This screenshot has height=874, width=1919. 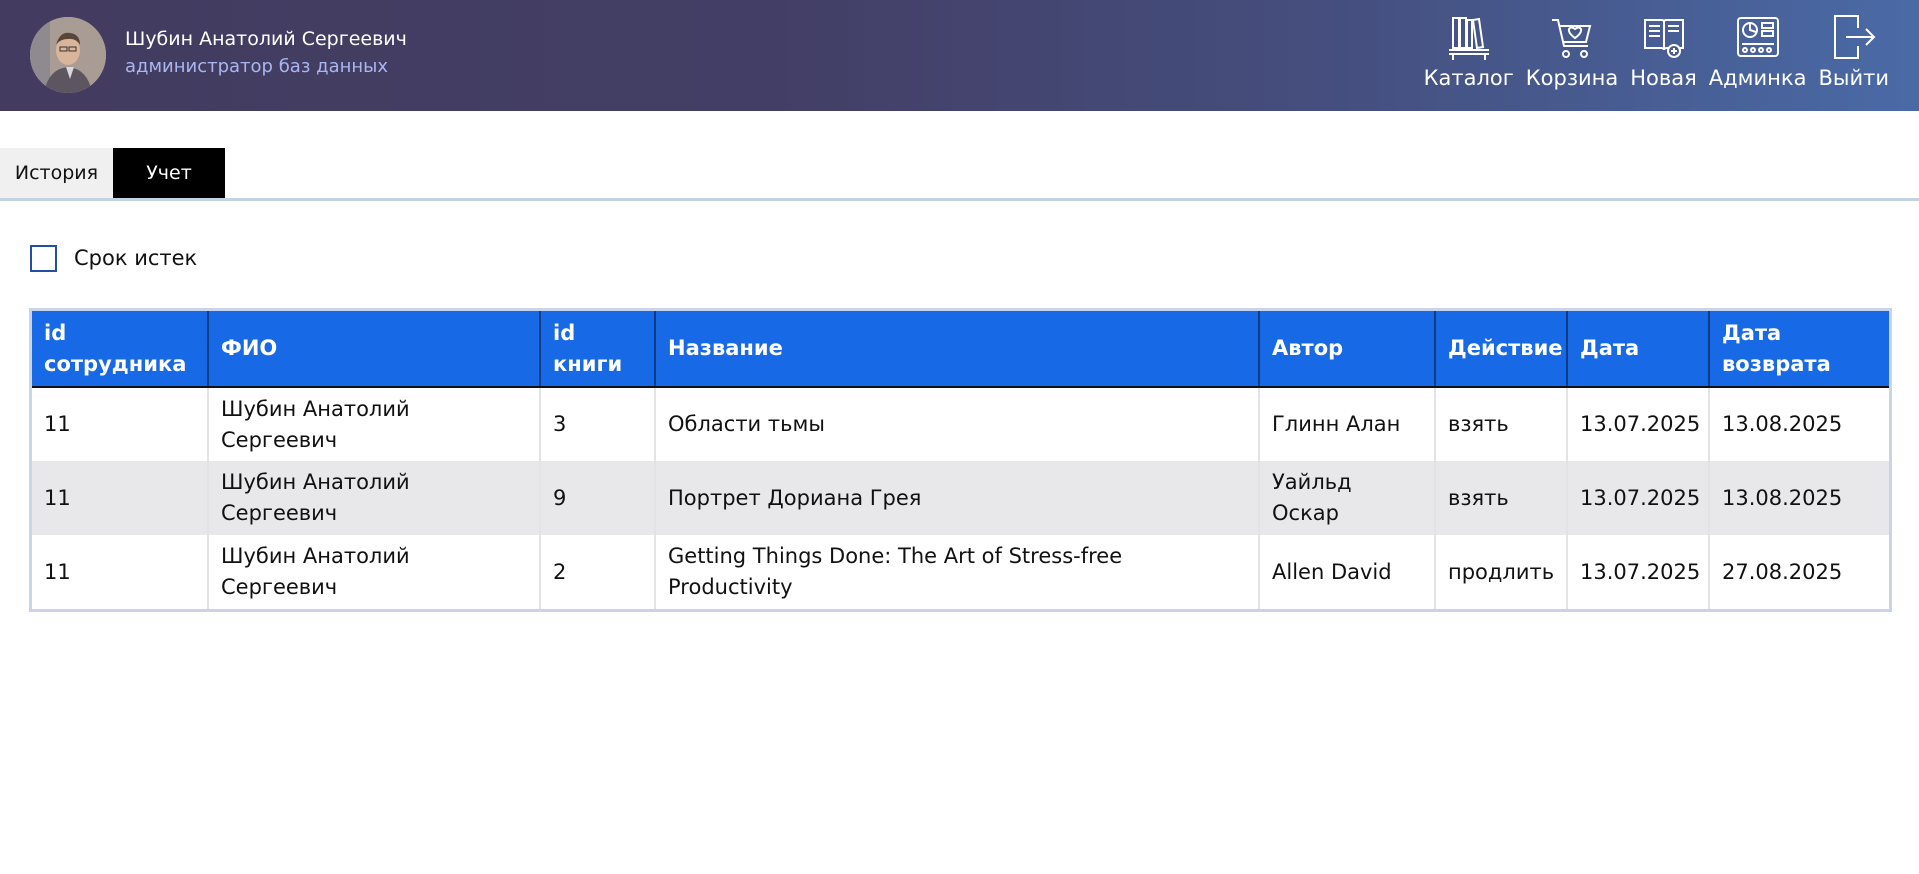 What do you see at coordinates (1572, 38) in the screenshot?
I see `cart-icon` at bounding box center [1572, 38].